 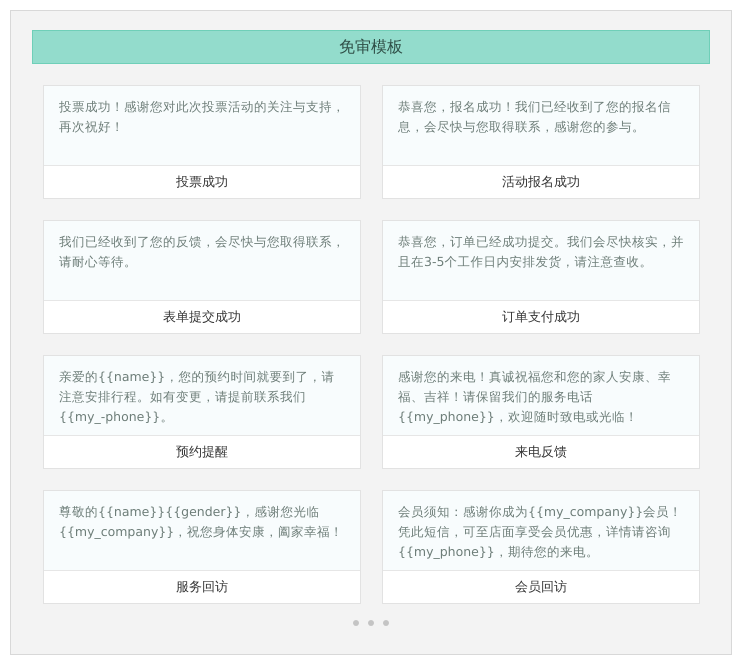 I want to click on template-card: 会员须知：感谢你成为{{my_company}}会员！凭此短信，可至店面享受会员优惠，详情请咨询{{my_phone}}，期待您的来电。 会员回访, so click(x=541, y=547).